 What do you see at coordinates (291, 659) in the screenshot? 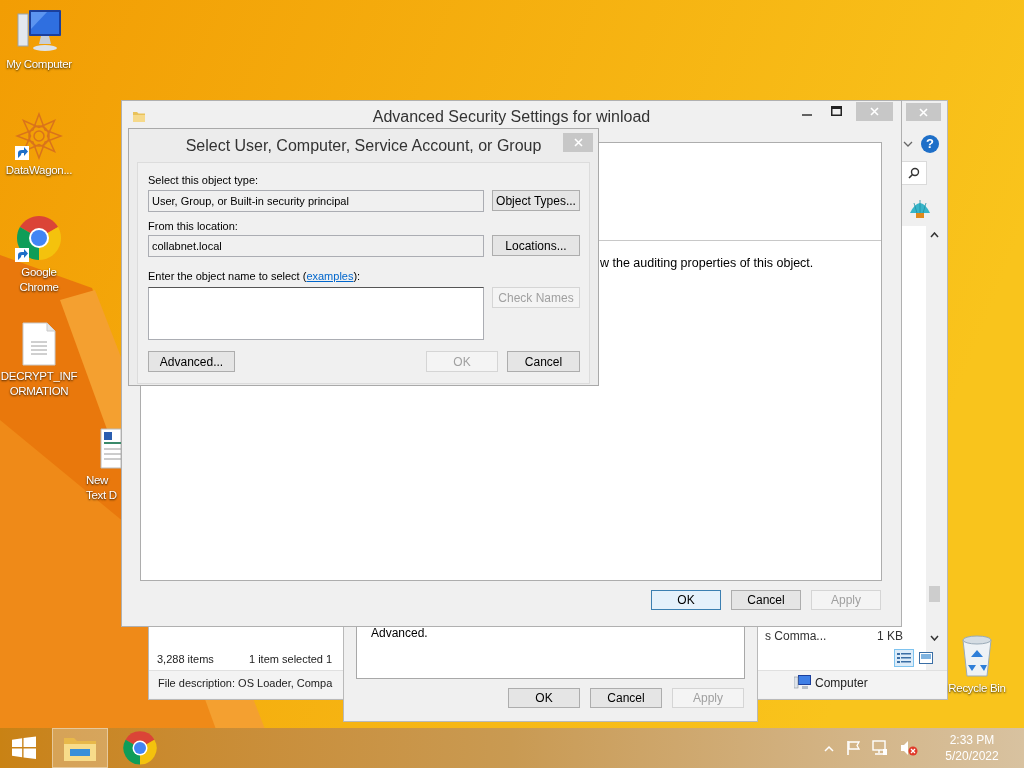
I see `status-text: 1 item selected 1` at bounding box center [291, 659].